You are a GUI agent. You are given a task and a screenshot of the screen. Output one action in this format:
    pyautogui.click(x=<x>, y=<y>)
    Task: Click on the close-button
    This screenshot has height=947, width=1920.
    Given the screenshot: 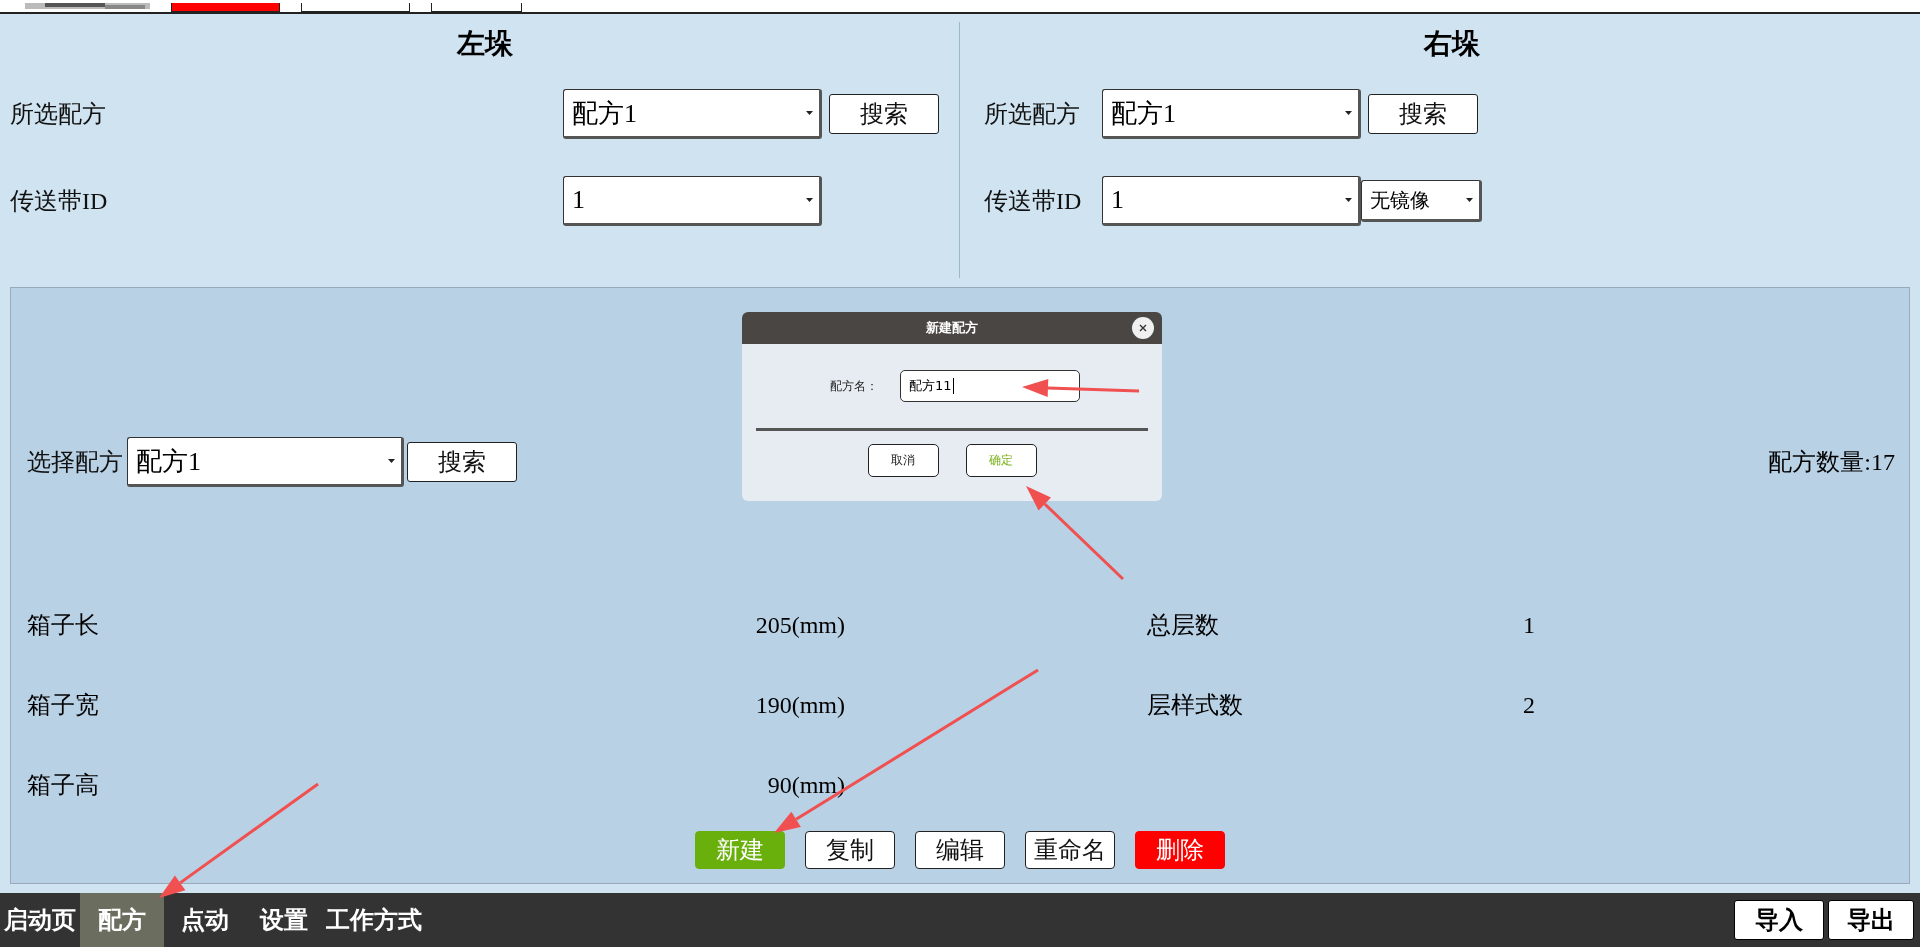 What is the action you would take?
    pyautogui.click(x=1143, y=328)
    